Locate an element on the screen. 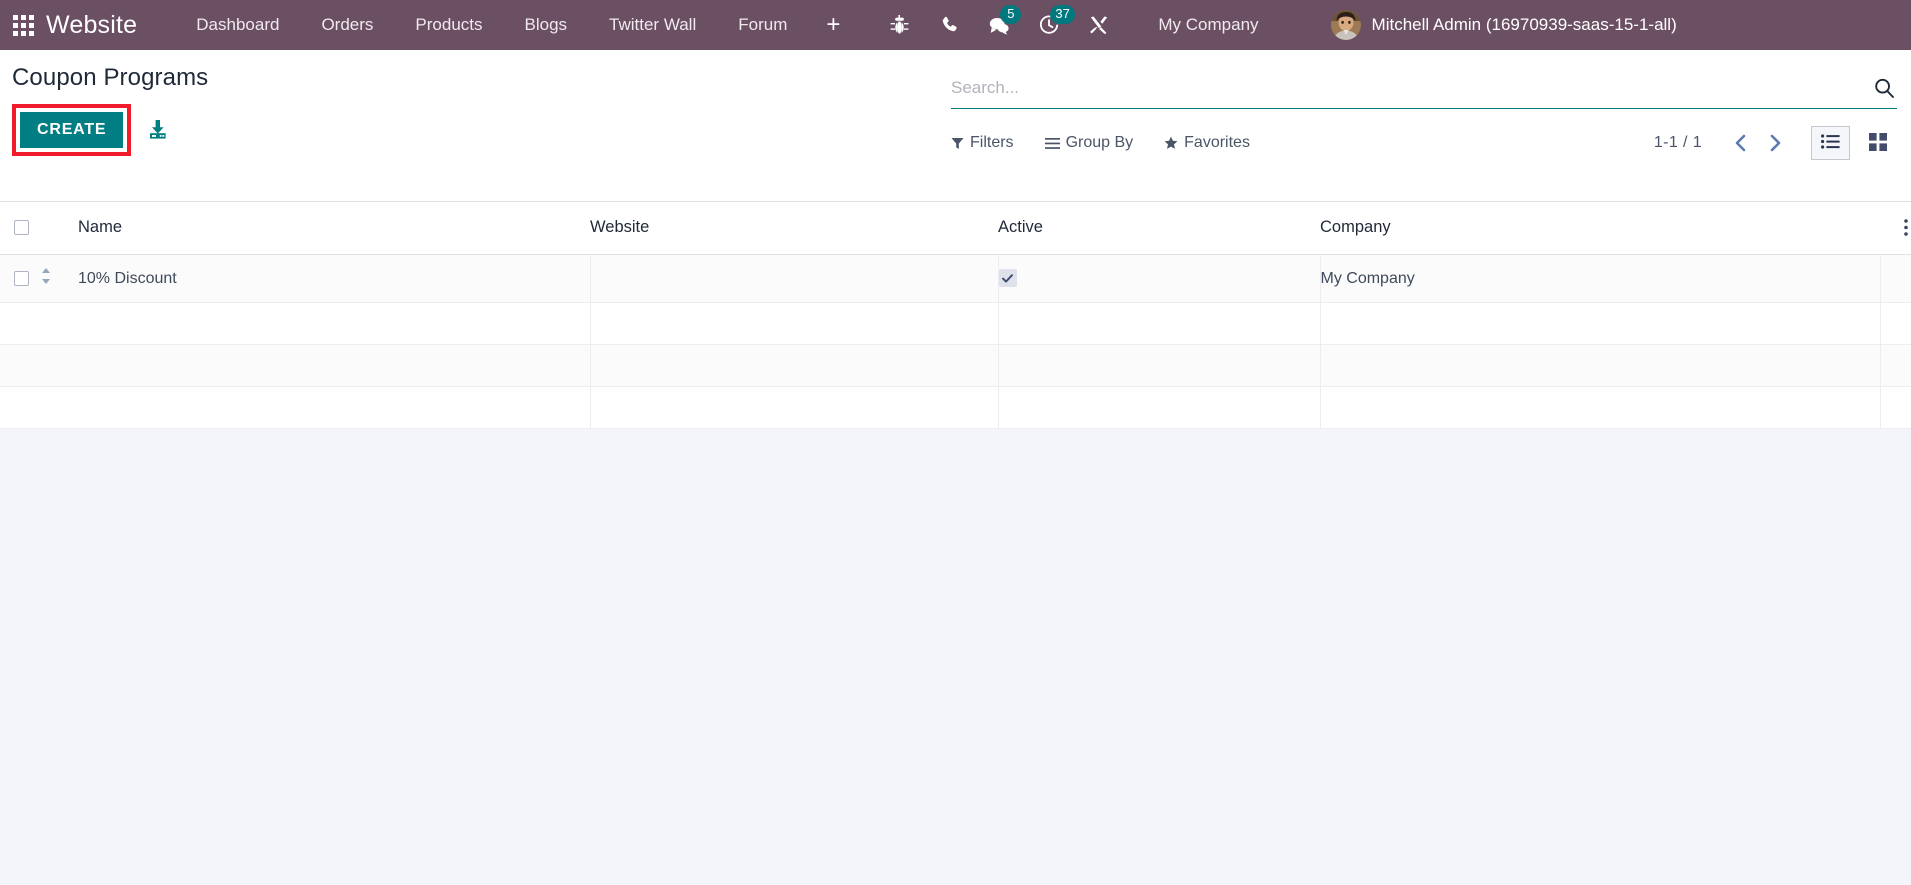 This screenshot has height=885, width=1911. messages-badge: 5 is located at coordinates (1011, 14).